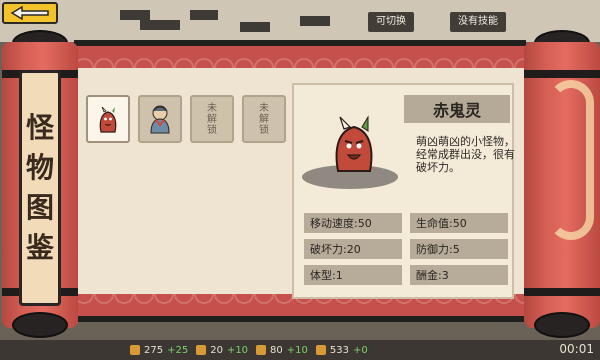 The height and width of the screenshot is (360, 600). I want to click on resource-item-2: 20 +10, so click(222, 350).